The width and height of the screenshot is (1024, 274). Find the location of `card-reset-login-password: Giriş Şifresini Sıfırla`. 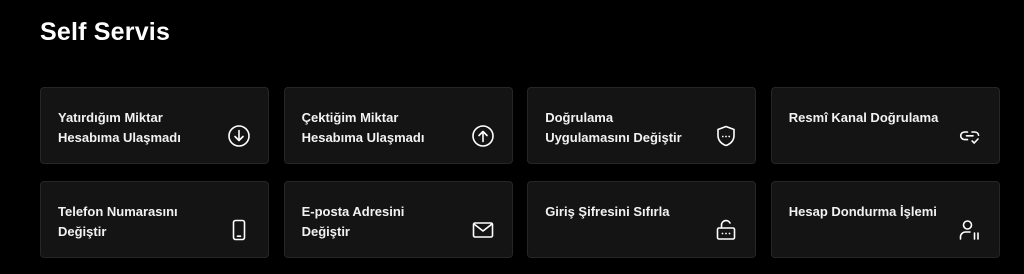

card-reset-login-password: Giriş Şifresini Sıfırla is located at coordinates (642, 219).